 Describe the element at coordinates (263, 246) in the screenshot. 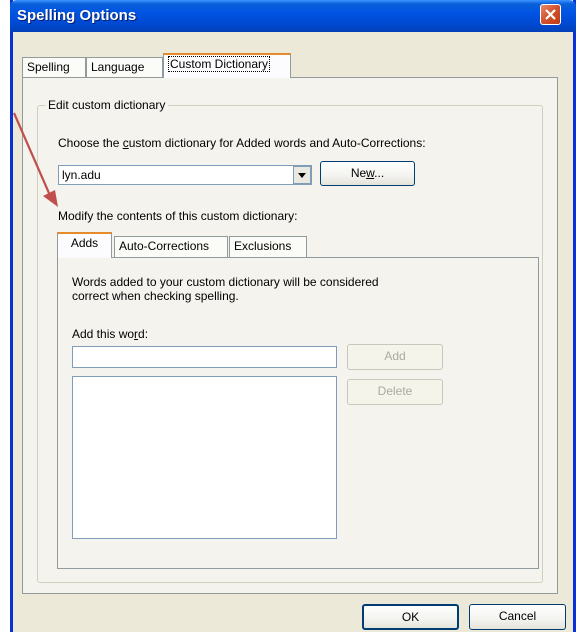

I see `tab-exclusions-label: Exclusions` at that location.